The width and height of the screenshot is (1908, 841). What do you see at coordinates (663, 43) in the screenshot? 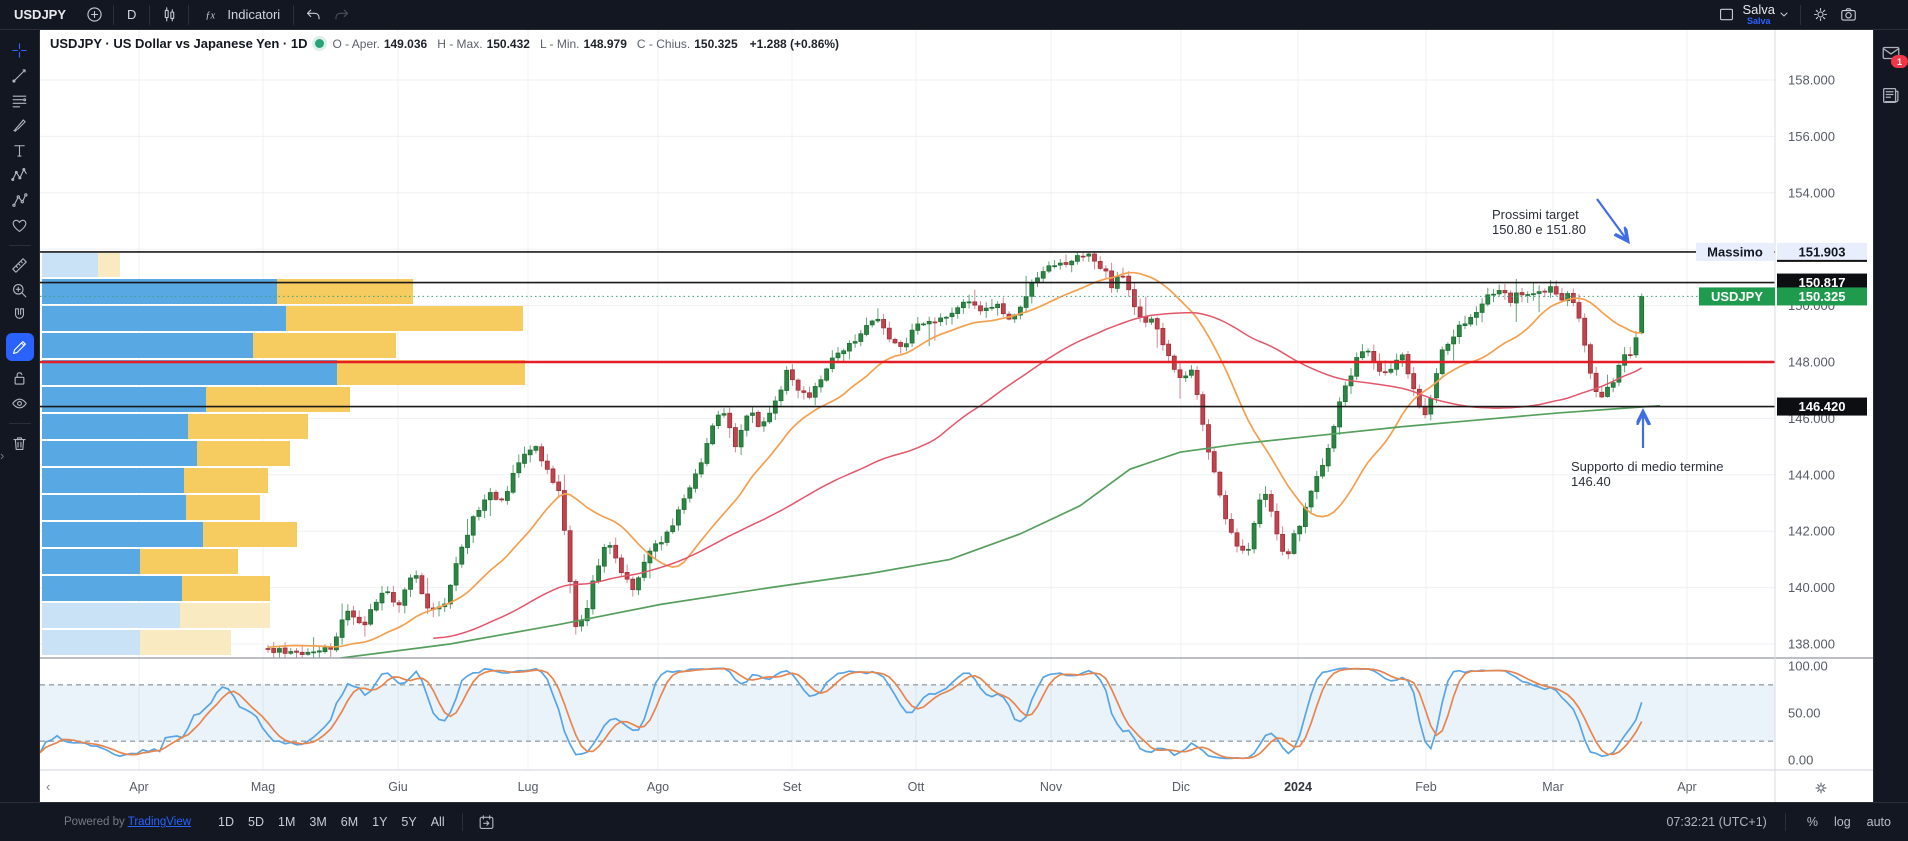
I see `close-label: C - Chius.` at bounding box center [663, 43].